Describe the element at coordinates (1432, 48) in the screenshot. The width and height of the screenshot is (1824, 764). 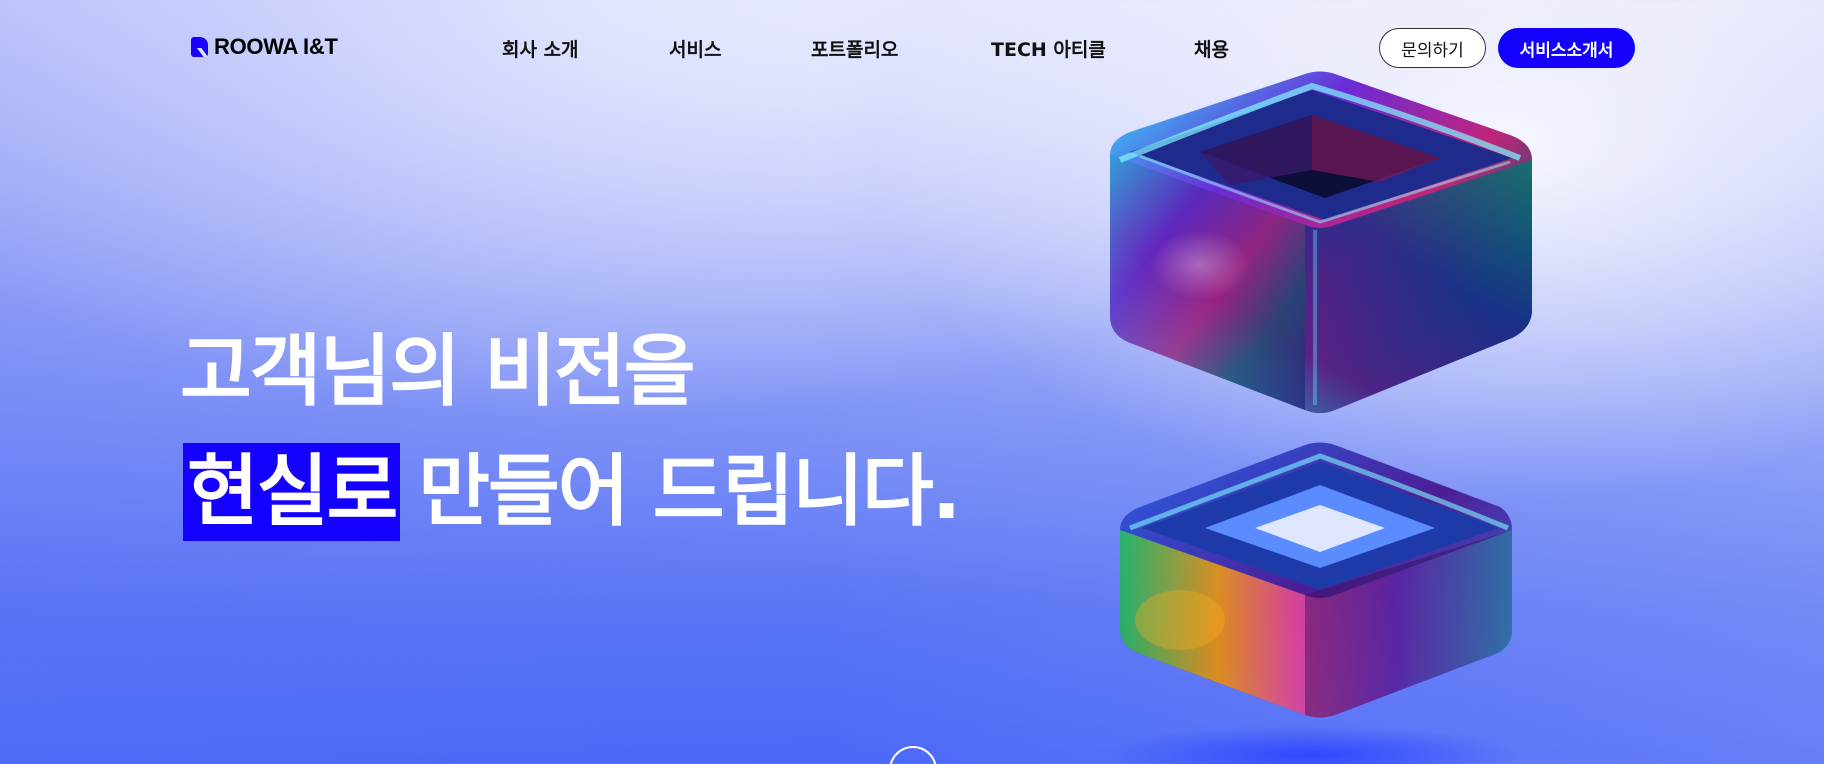
I see `contact-button: 문의하기` at that location.